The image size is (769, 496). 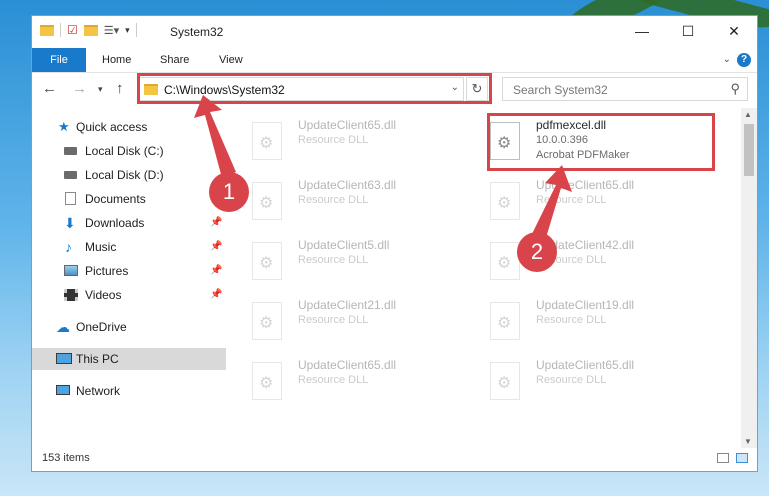 What do you see at coordinates (229, 192) in the screenshot?
I see `callout-marker-1: 1` at bounding box center [229, 192].